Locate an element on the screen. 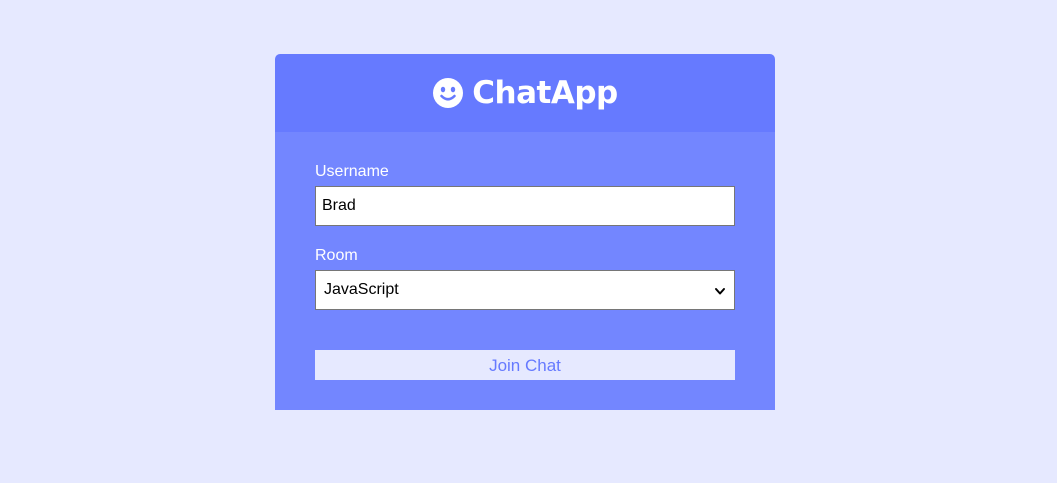  app-title: ChatApp is located at coordinates (545, 93).